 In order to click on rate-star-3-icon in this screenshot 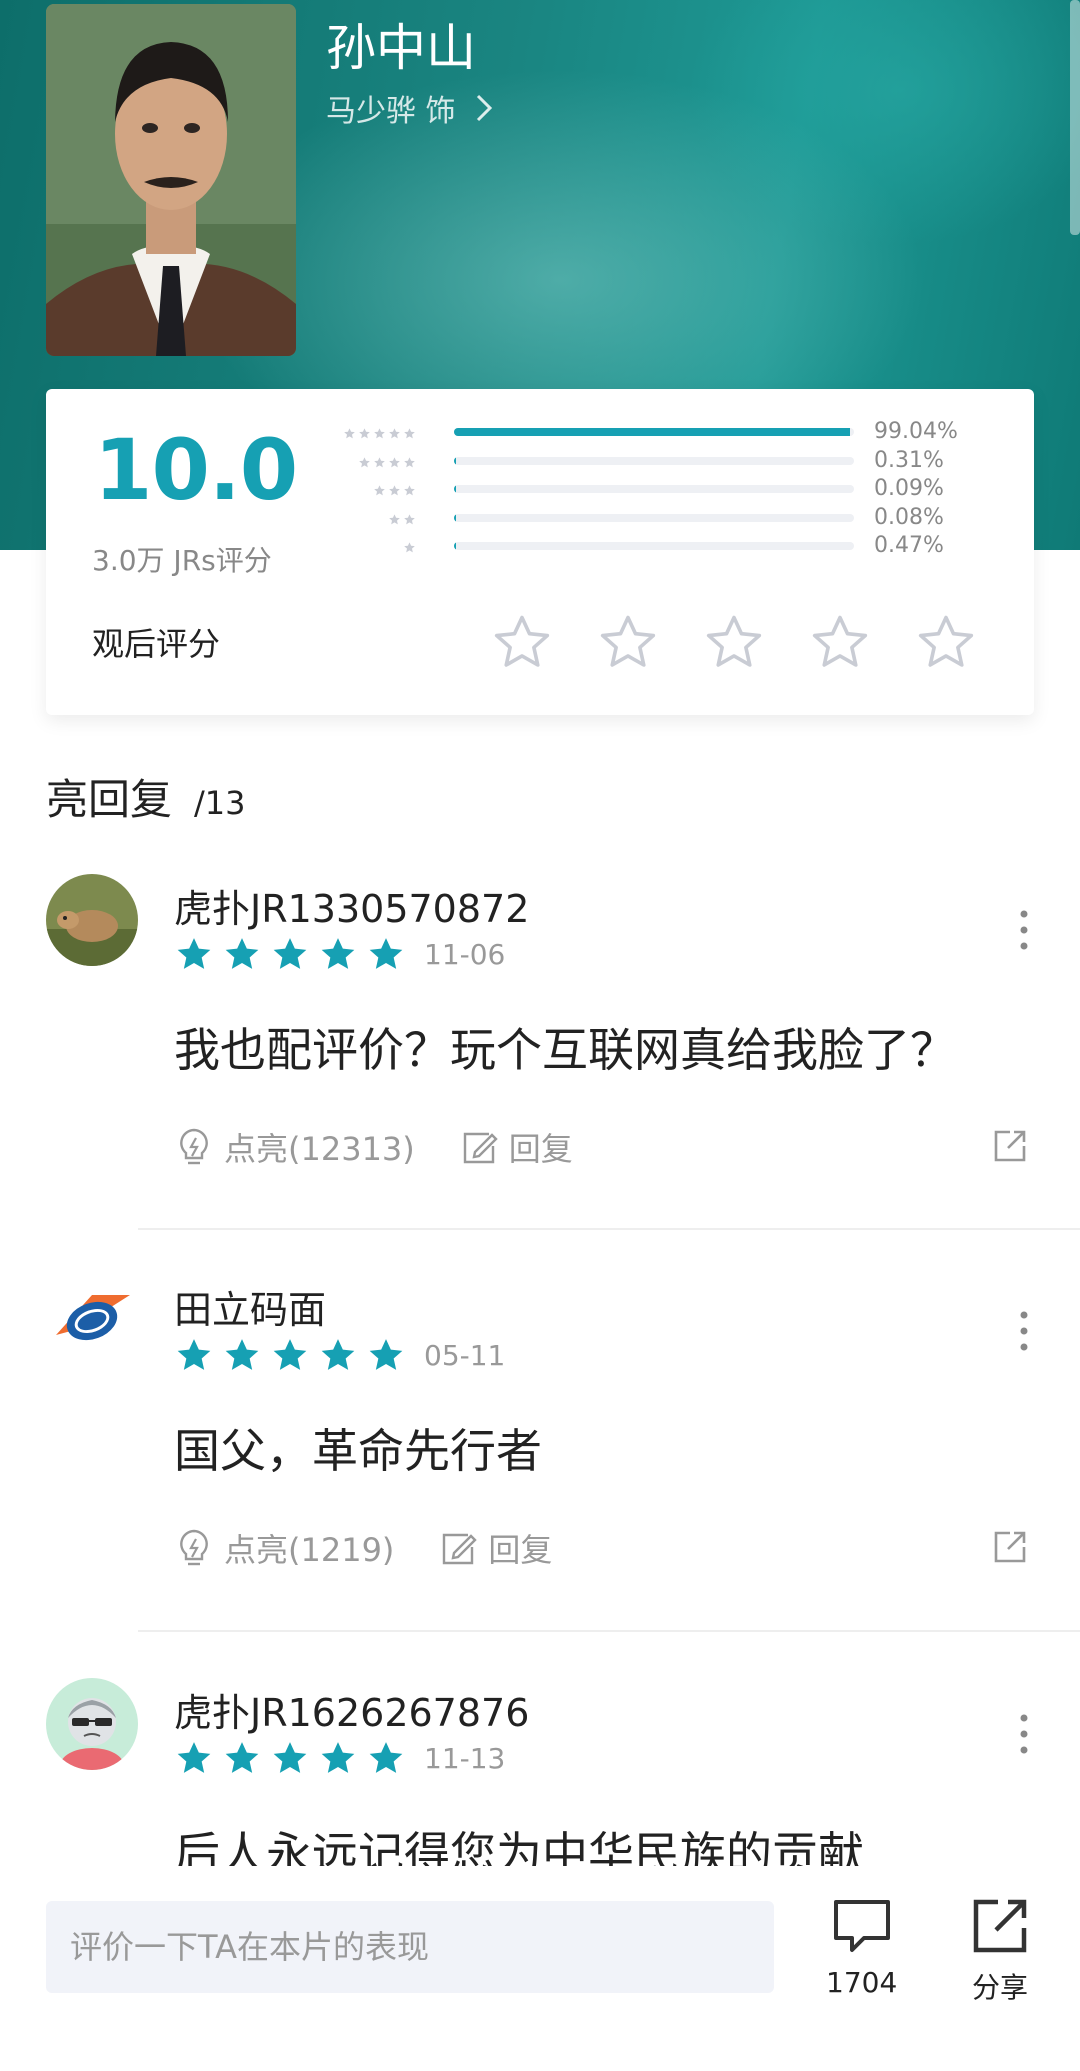, I will do `click(734, 642)`.